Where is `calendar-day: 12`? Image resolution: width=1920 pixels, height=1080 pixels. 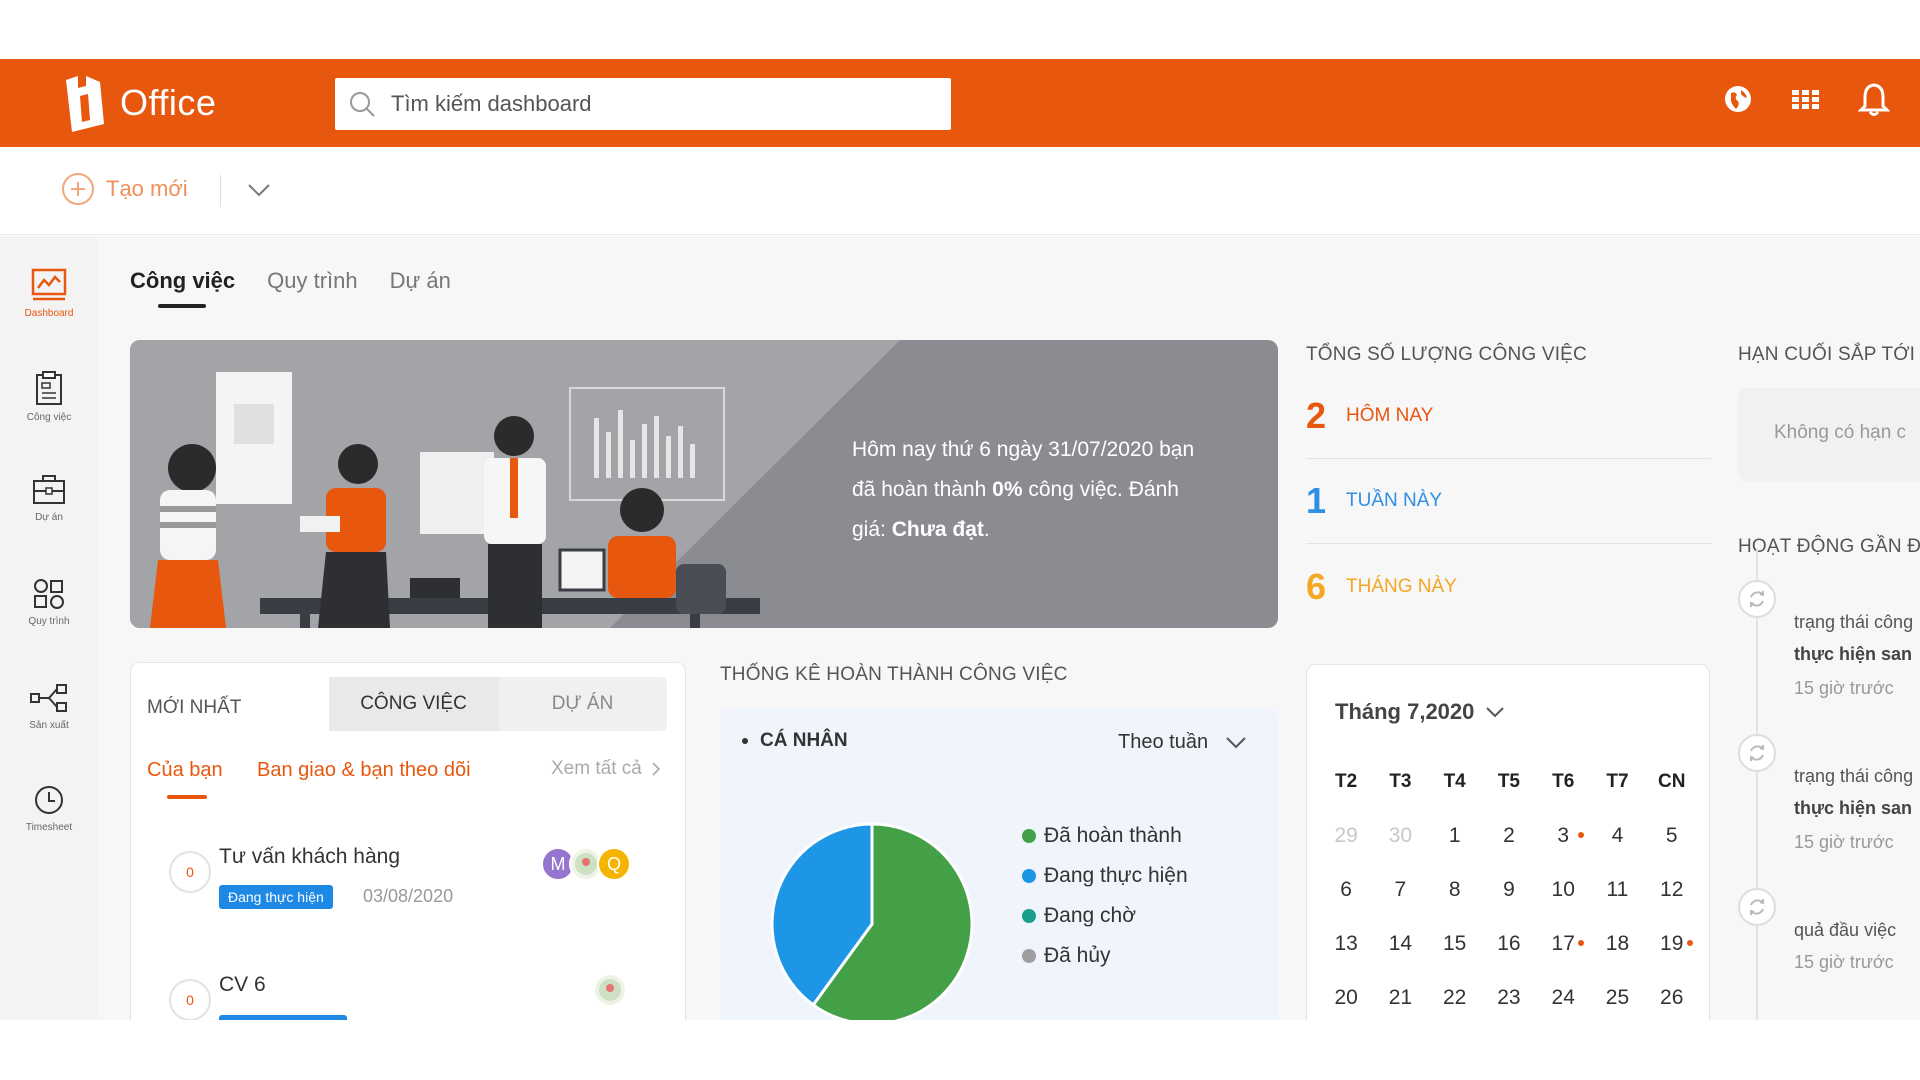
calendar-day: 12 is located at coordinates (1672, 890).